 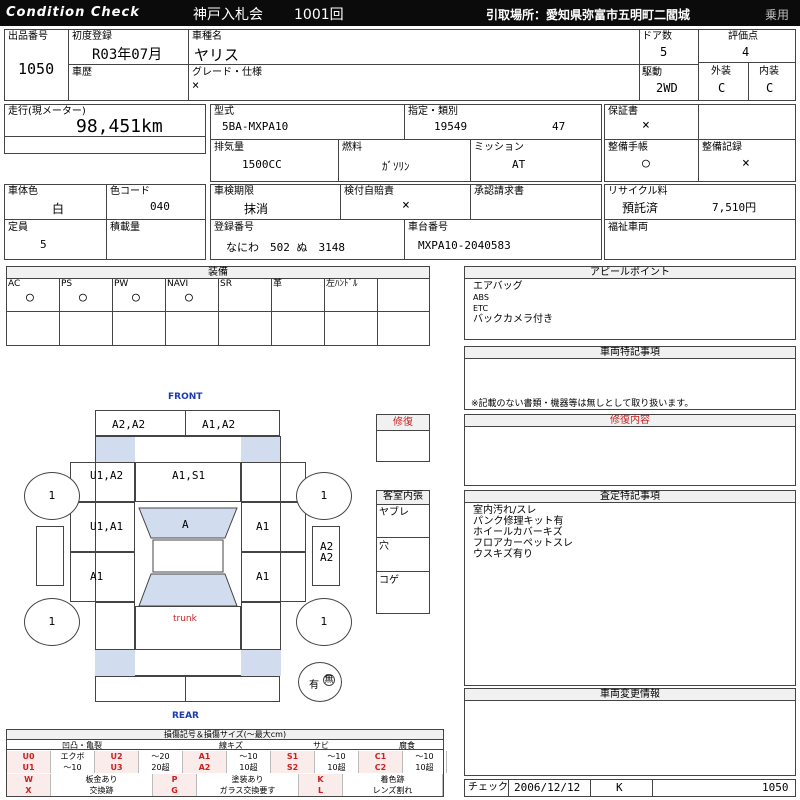 What do you see at coordinates (261, 663) in the screenshot?
I see `rear-right-corner` at bounding box center [261, 663].